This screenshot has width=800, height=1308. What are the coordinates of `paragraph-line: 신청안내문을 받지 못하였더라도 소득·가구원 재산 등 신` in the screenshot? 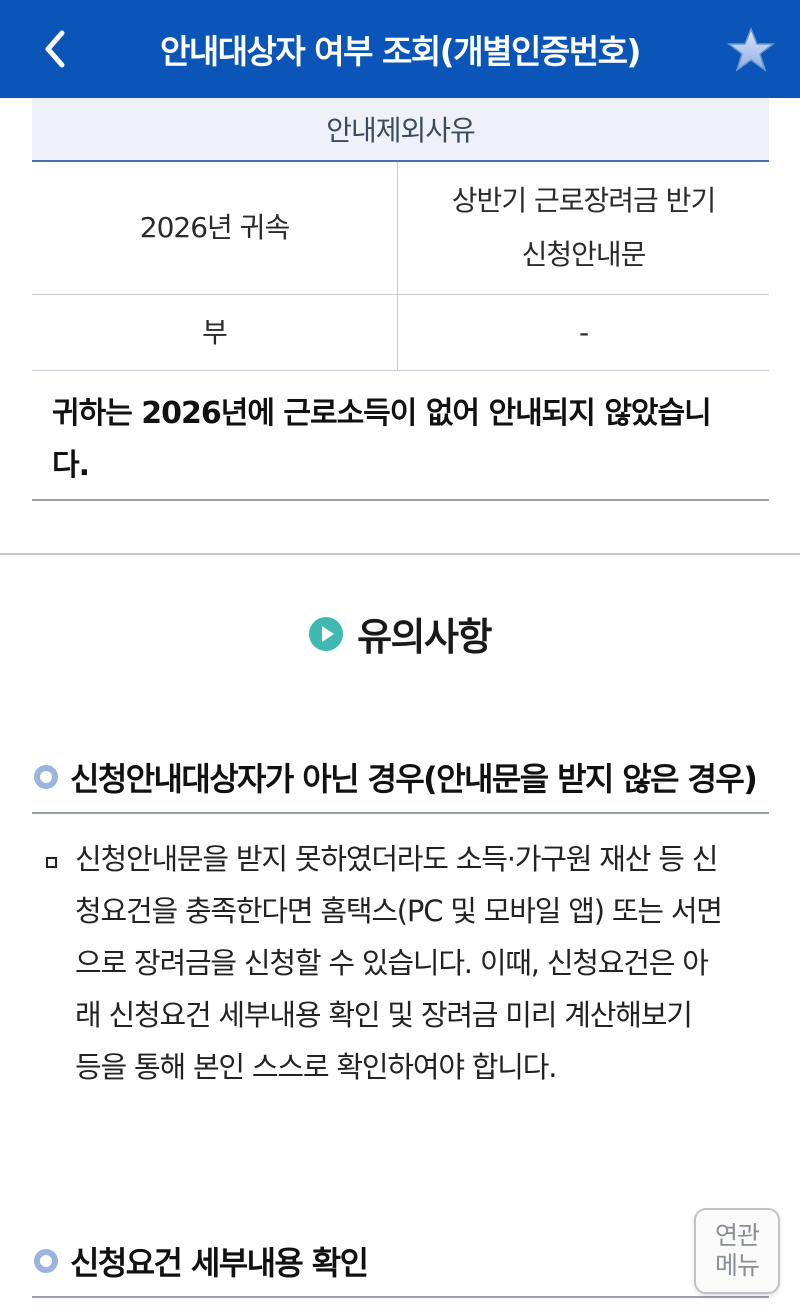 It's located at (396, 859).